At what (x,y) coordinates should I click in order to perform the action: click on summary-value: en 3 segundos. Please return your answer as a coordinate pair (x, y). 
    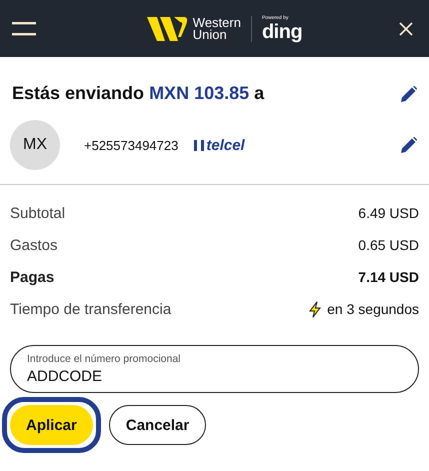
    Looking at the image, I should click on (373, 309).